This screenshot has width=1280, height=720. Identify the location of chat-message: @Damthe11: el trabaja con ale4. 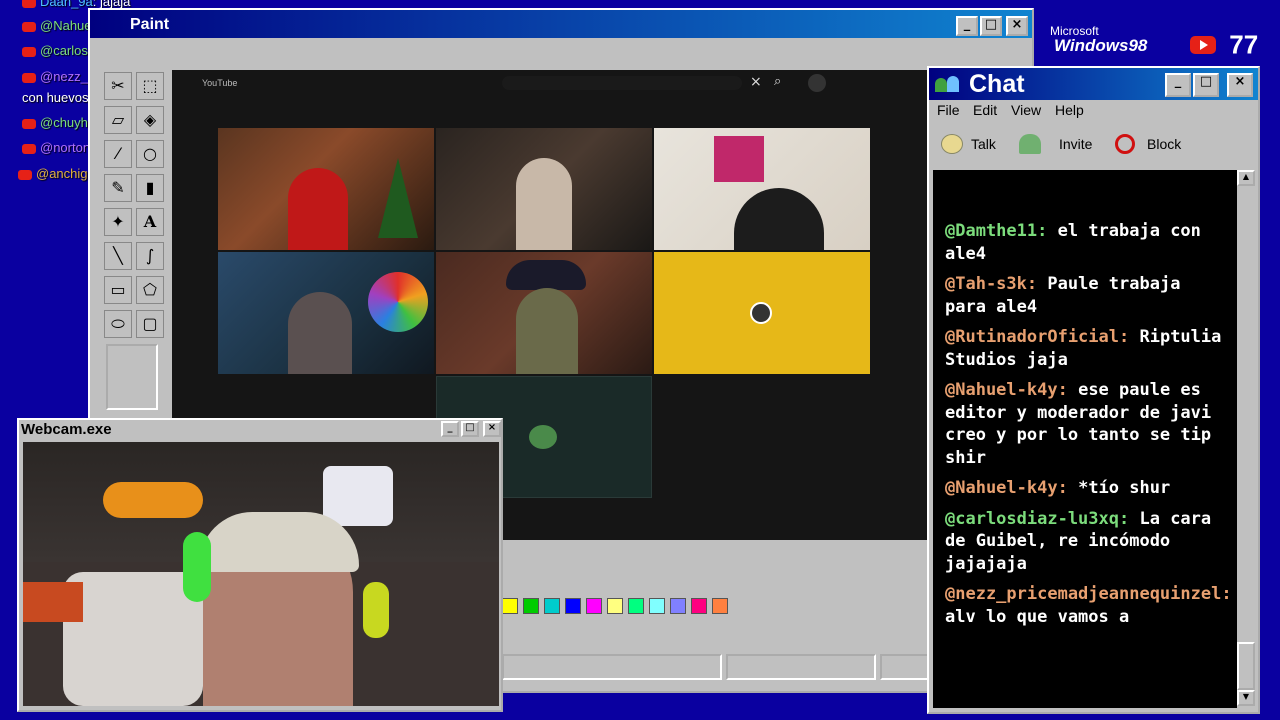
(1088, 242).